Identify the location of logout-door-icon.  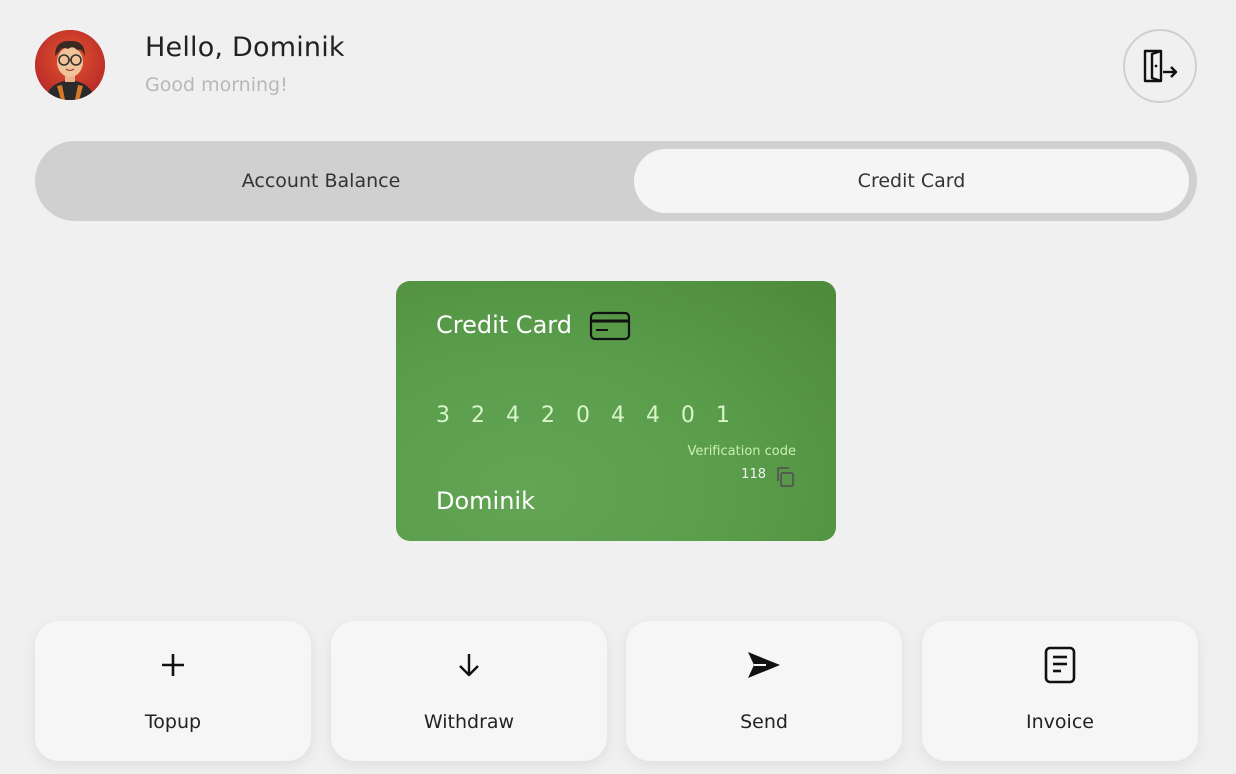
(1160, 66).